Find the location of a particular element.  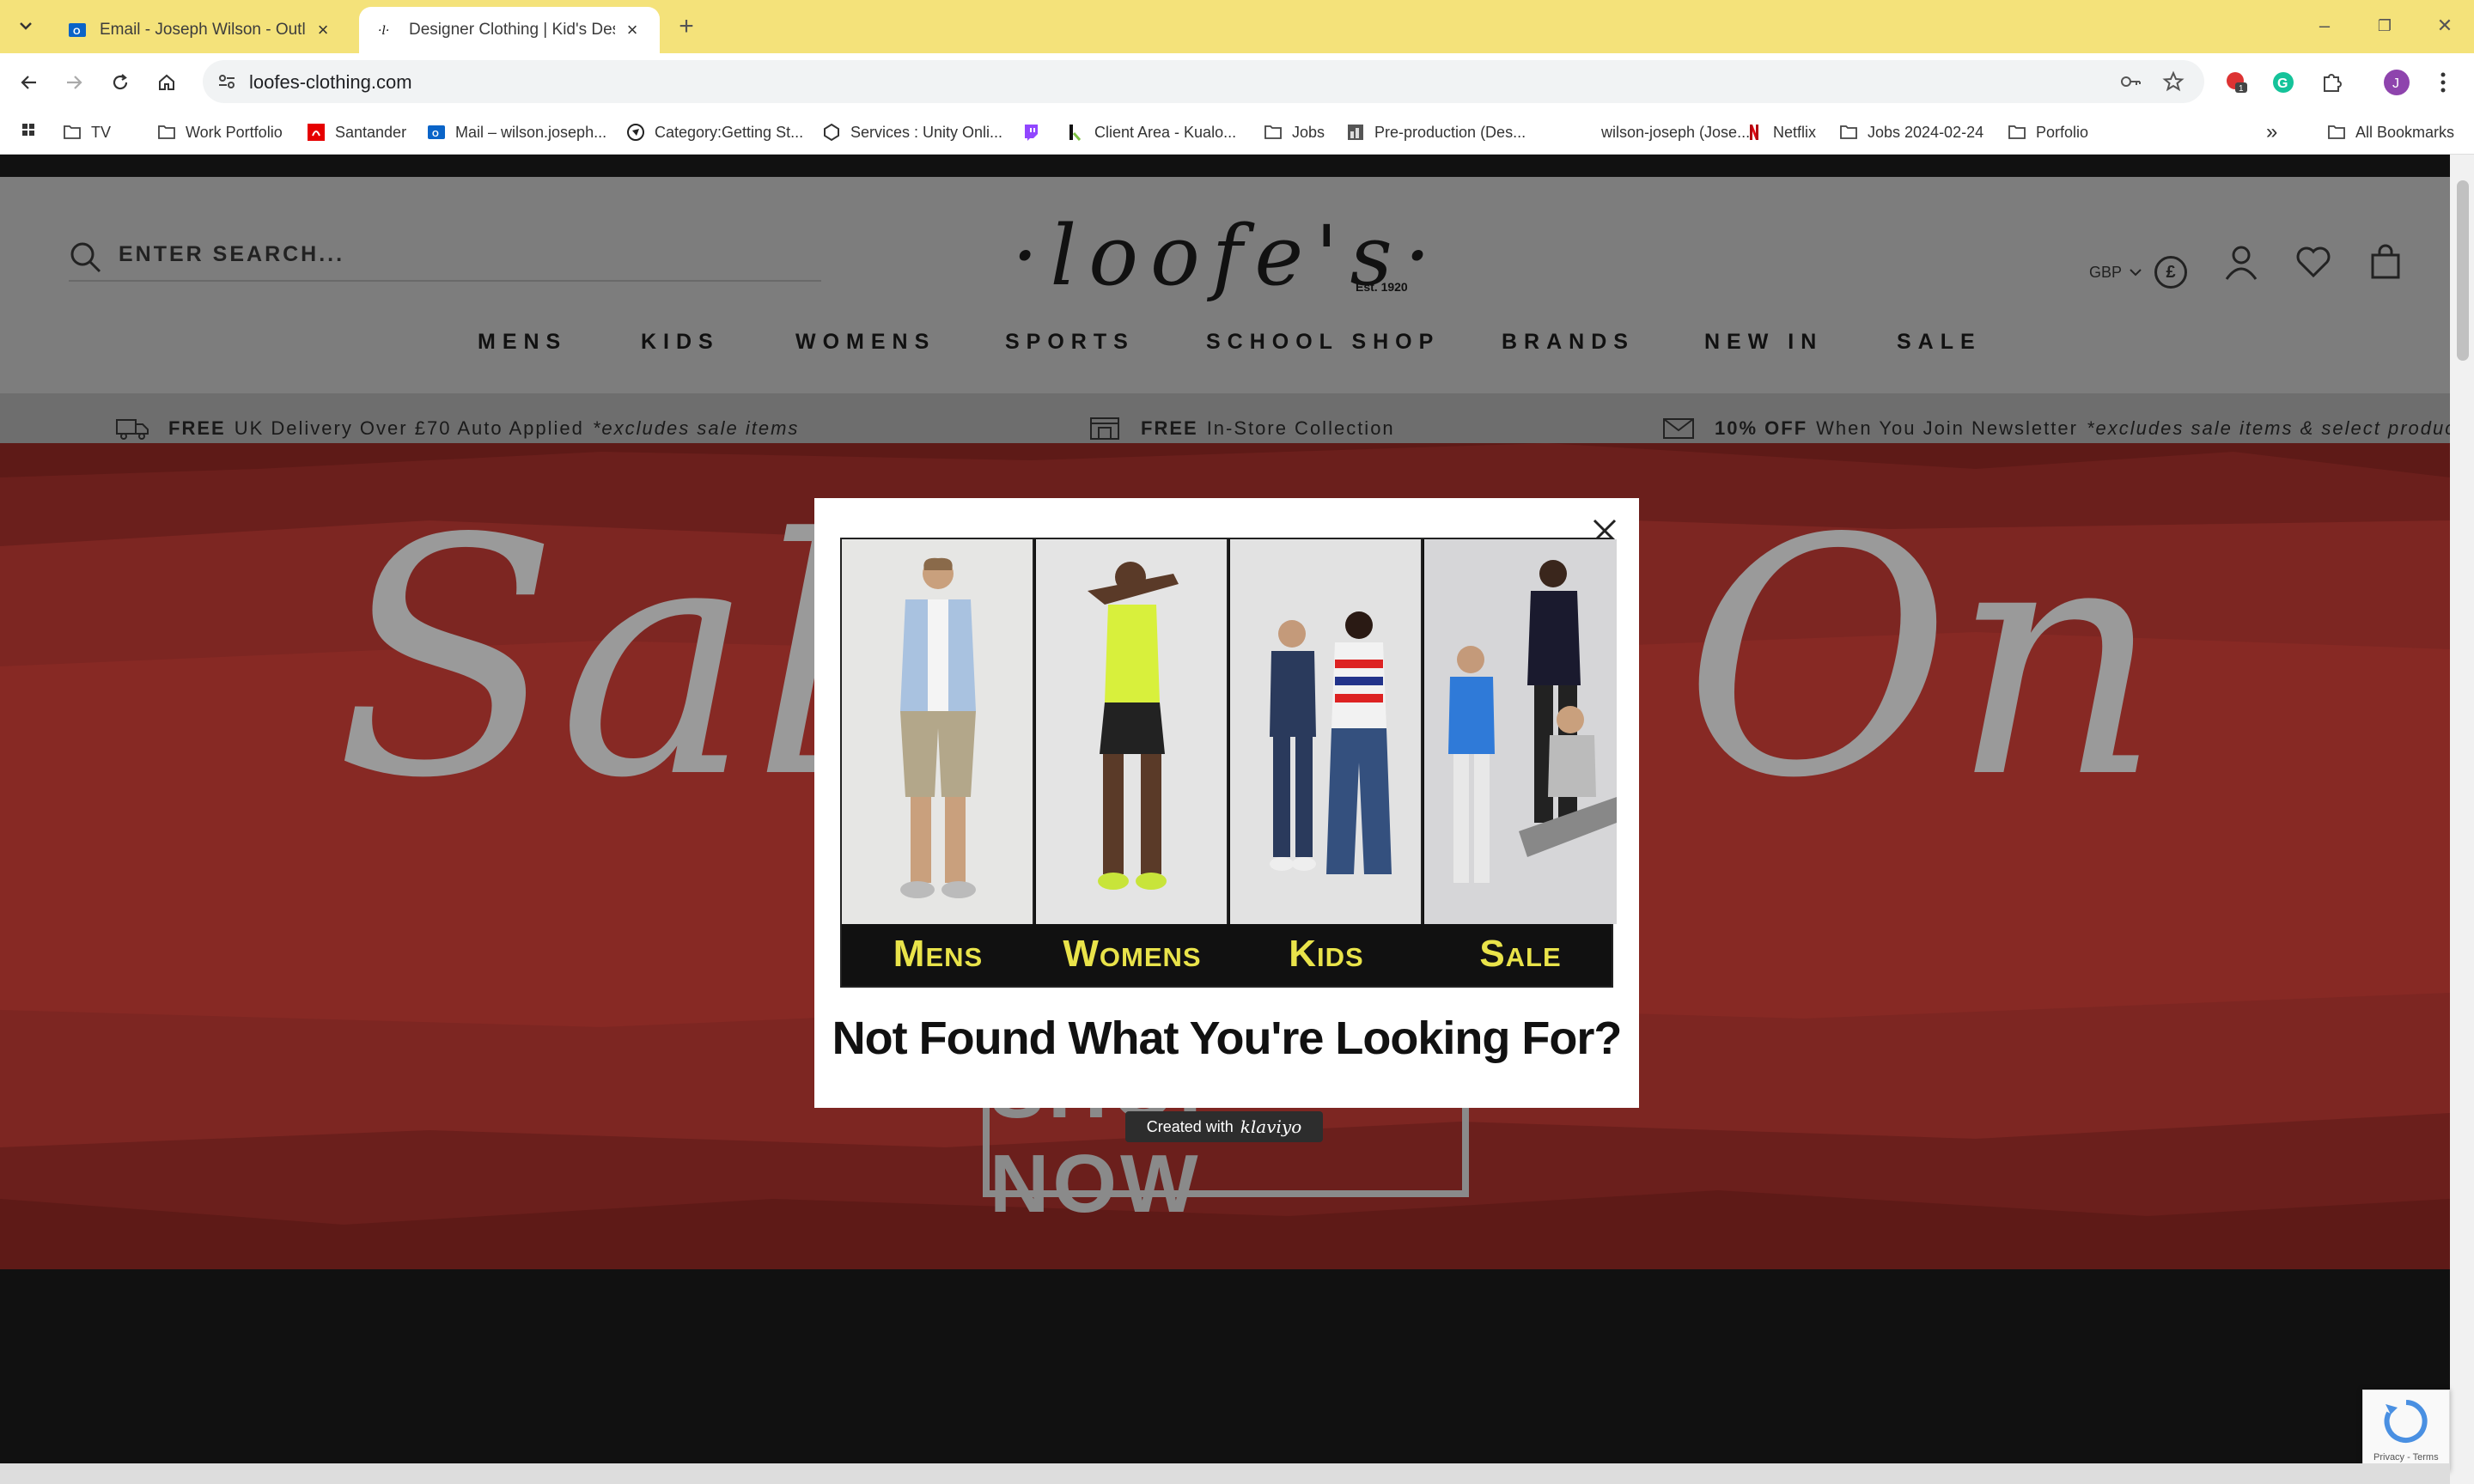

currency-label: GBP is located at coordinates (2106, 272).